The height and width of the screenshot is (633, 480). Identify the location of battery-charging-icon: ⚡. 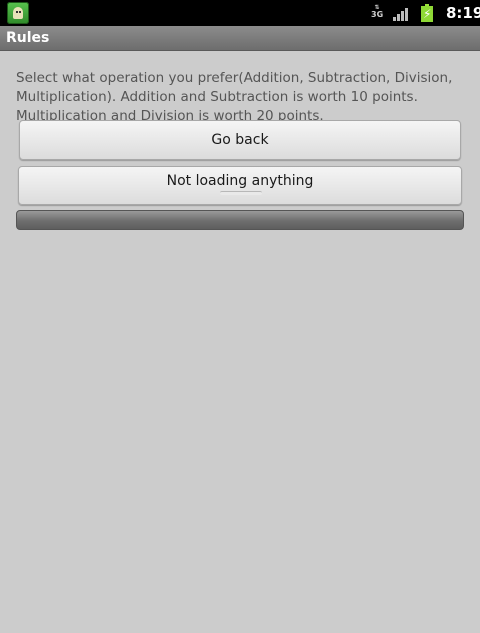
(427, 13).